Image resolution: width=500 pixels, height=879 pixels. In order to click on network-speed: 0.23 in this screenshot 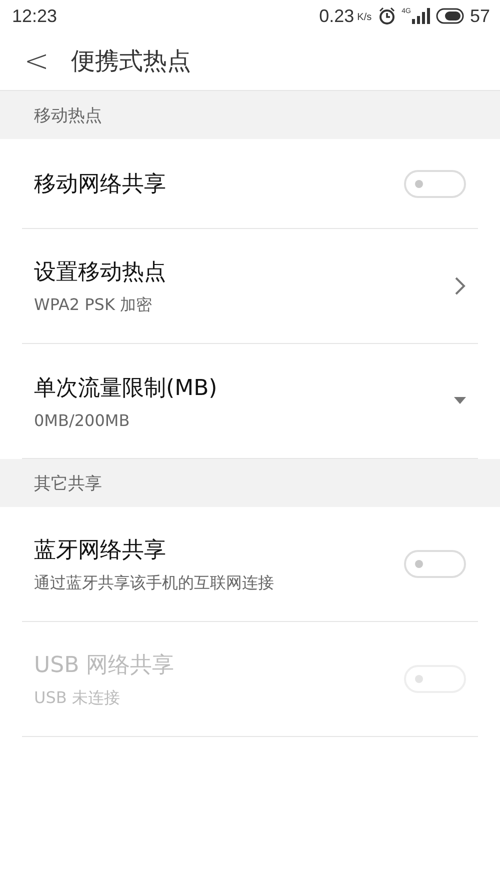, I will do `click(336, 16)`.